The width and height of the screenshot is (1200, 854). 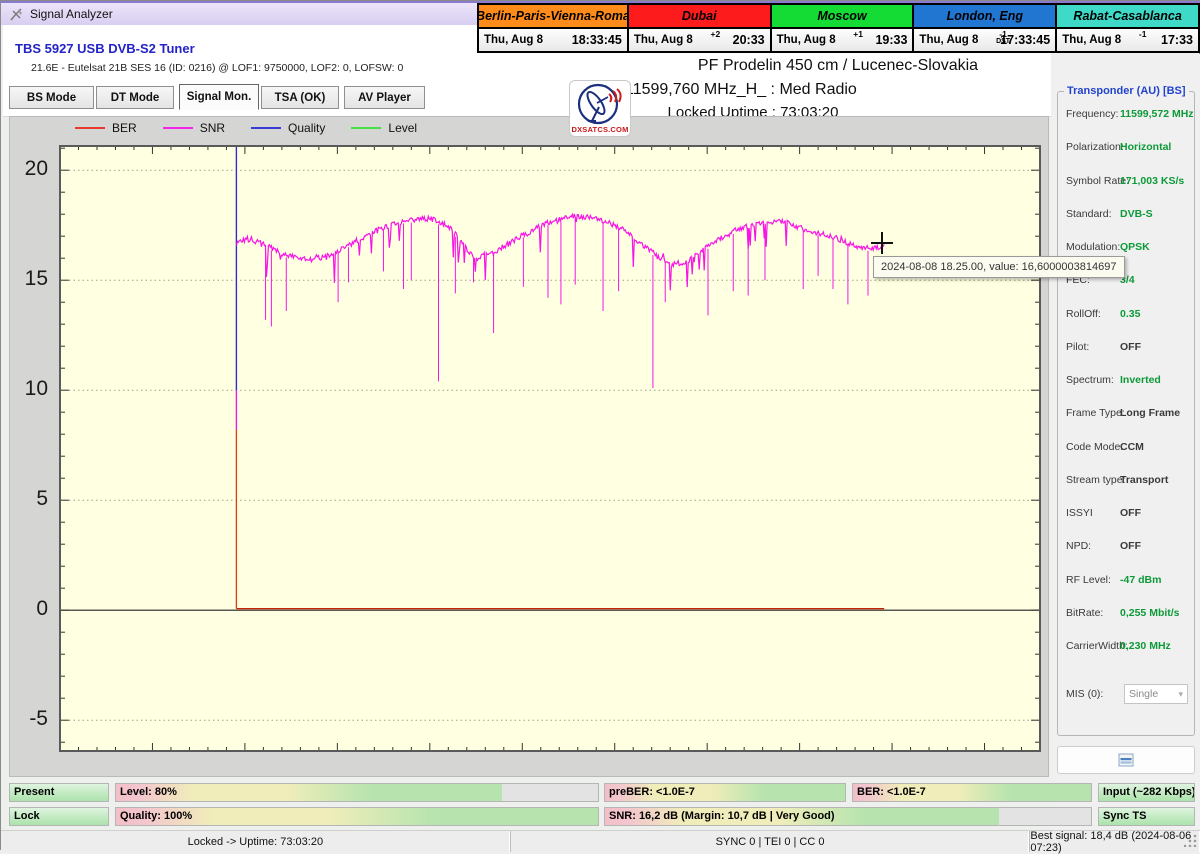 What do you see at coordinates (986, 28) in the screenshot?
I see `clock-london-eng: London, Eng Thu, Aug 8 -1 DST 17:33:45` at bounding box center [986, 28].